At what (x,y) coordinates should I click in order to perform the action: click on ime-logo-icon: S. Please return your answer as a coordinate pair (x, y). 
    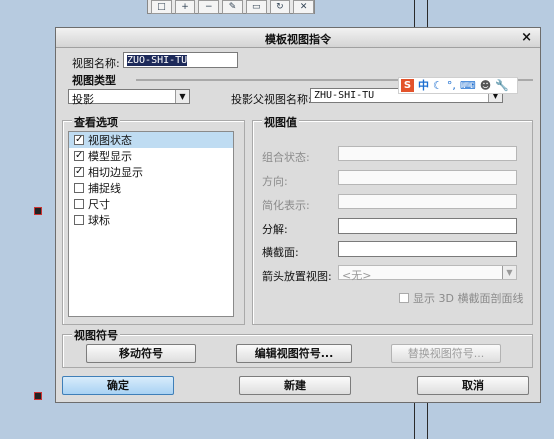
    Looking at the image, I should click on (407, 85).